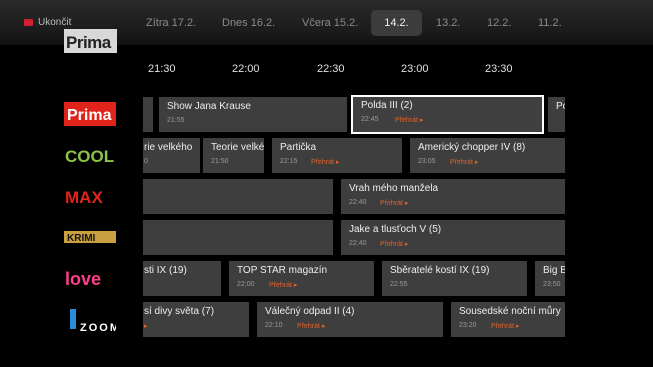  I want to click on program-time: 22:55, so click(399, 284).